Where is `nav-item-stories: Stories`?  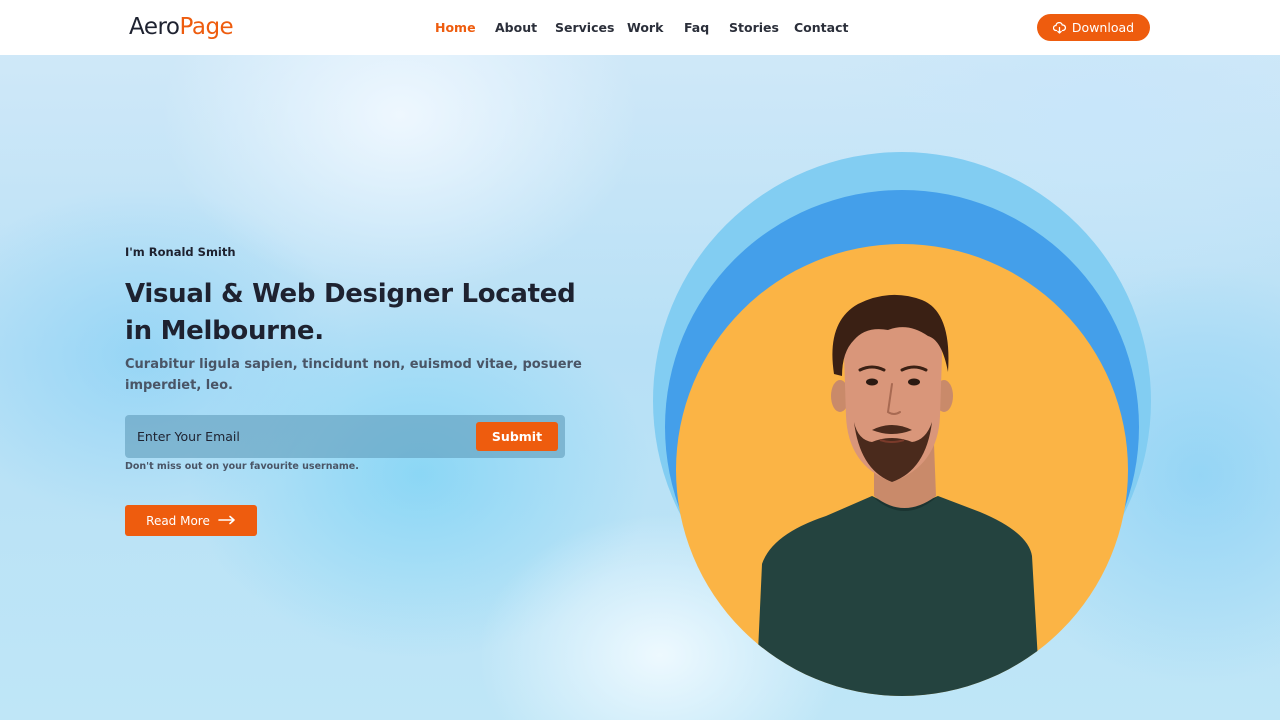
nav-item-stories: Stories is located at coordinates (754, 28).